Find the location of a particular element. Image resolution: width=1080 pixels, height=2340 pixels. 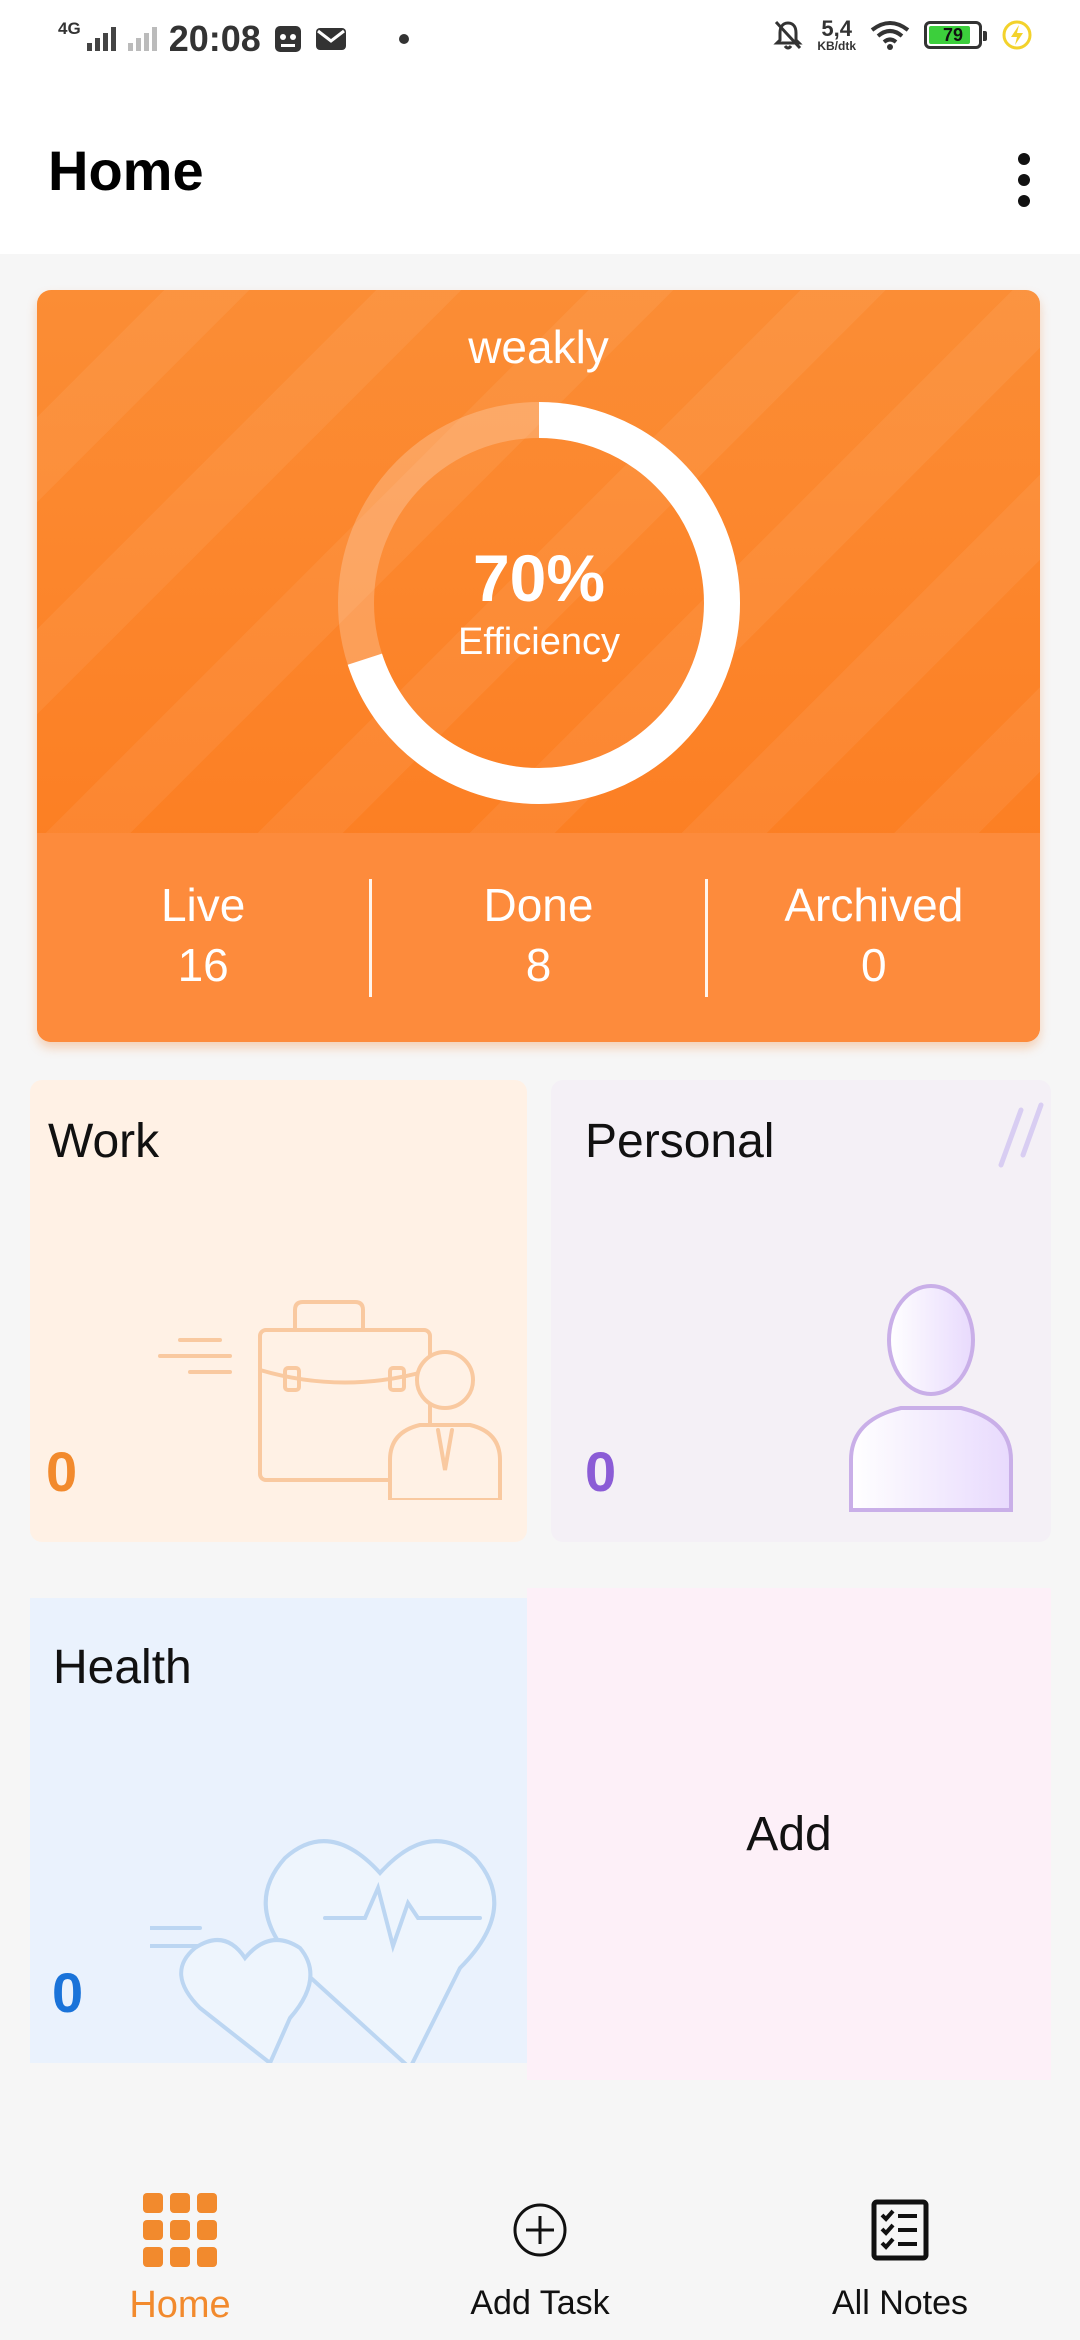

category-tile-work: Work 0 is located at coordinates (278, 1311).